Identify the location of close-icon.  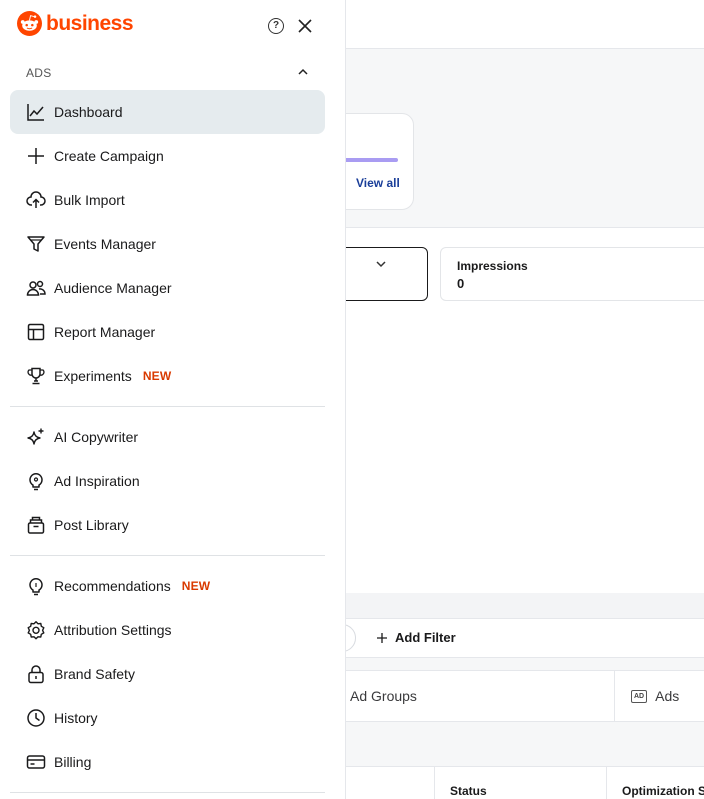
(305, 26).